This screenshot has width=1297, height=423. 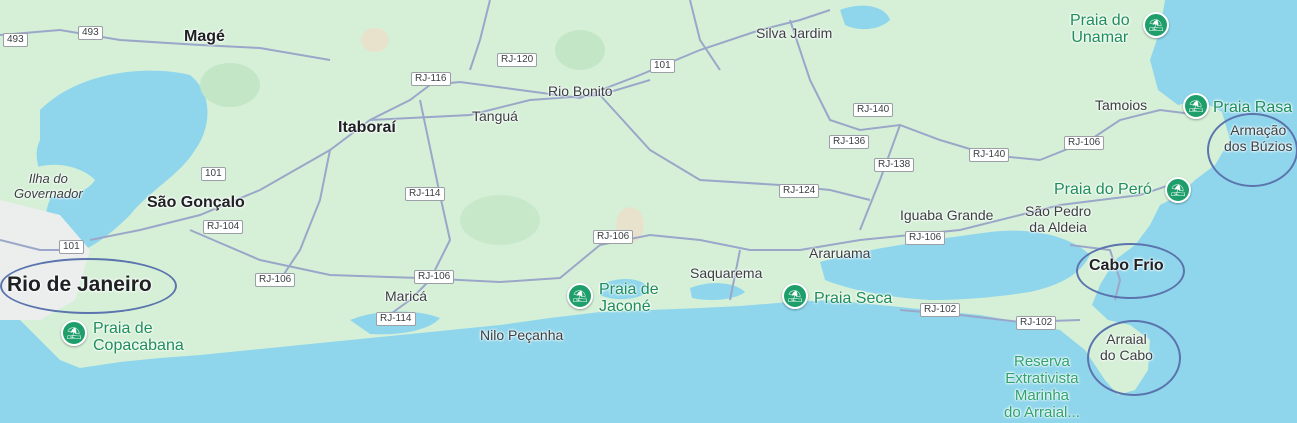 What do you see at coordinates (522, 335) in the screenshot?
I see `place-label-nilo-pecanha: Nilo Peçanha` at bounding box center [522, 335].